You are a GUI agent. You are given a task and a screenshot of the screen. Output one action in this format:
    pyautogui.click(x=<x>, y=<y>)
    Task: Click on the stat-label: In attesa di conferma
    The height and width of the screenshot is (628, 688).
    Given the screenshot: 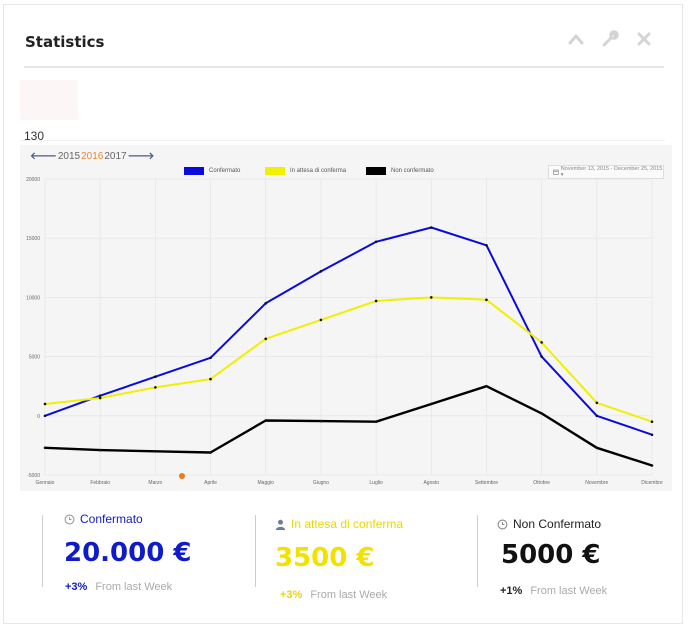 What is the action you would take?
    pyautogui.click(x=339, y=524)
    